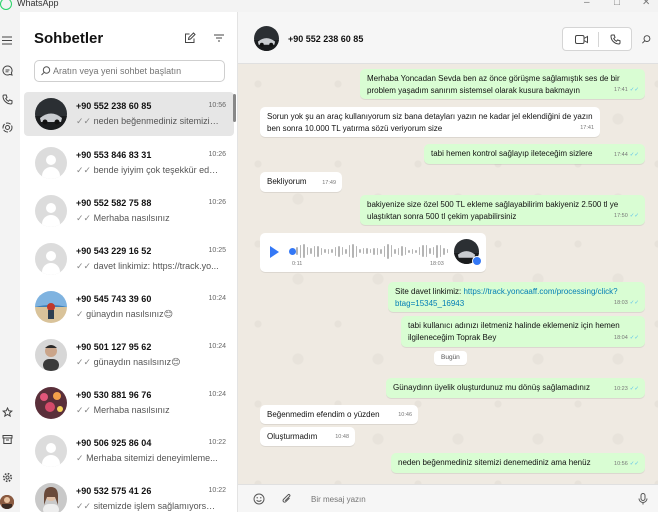 The height and width of the screenshot is (512, 658). I want to click on waveform, so click(372, 251).